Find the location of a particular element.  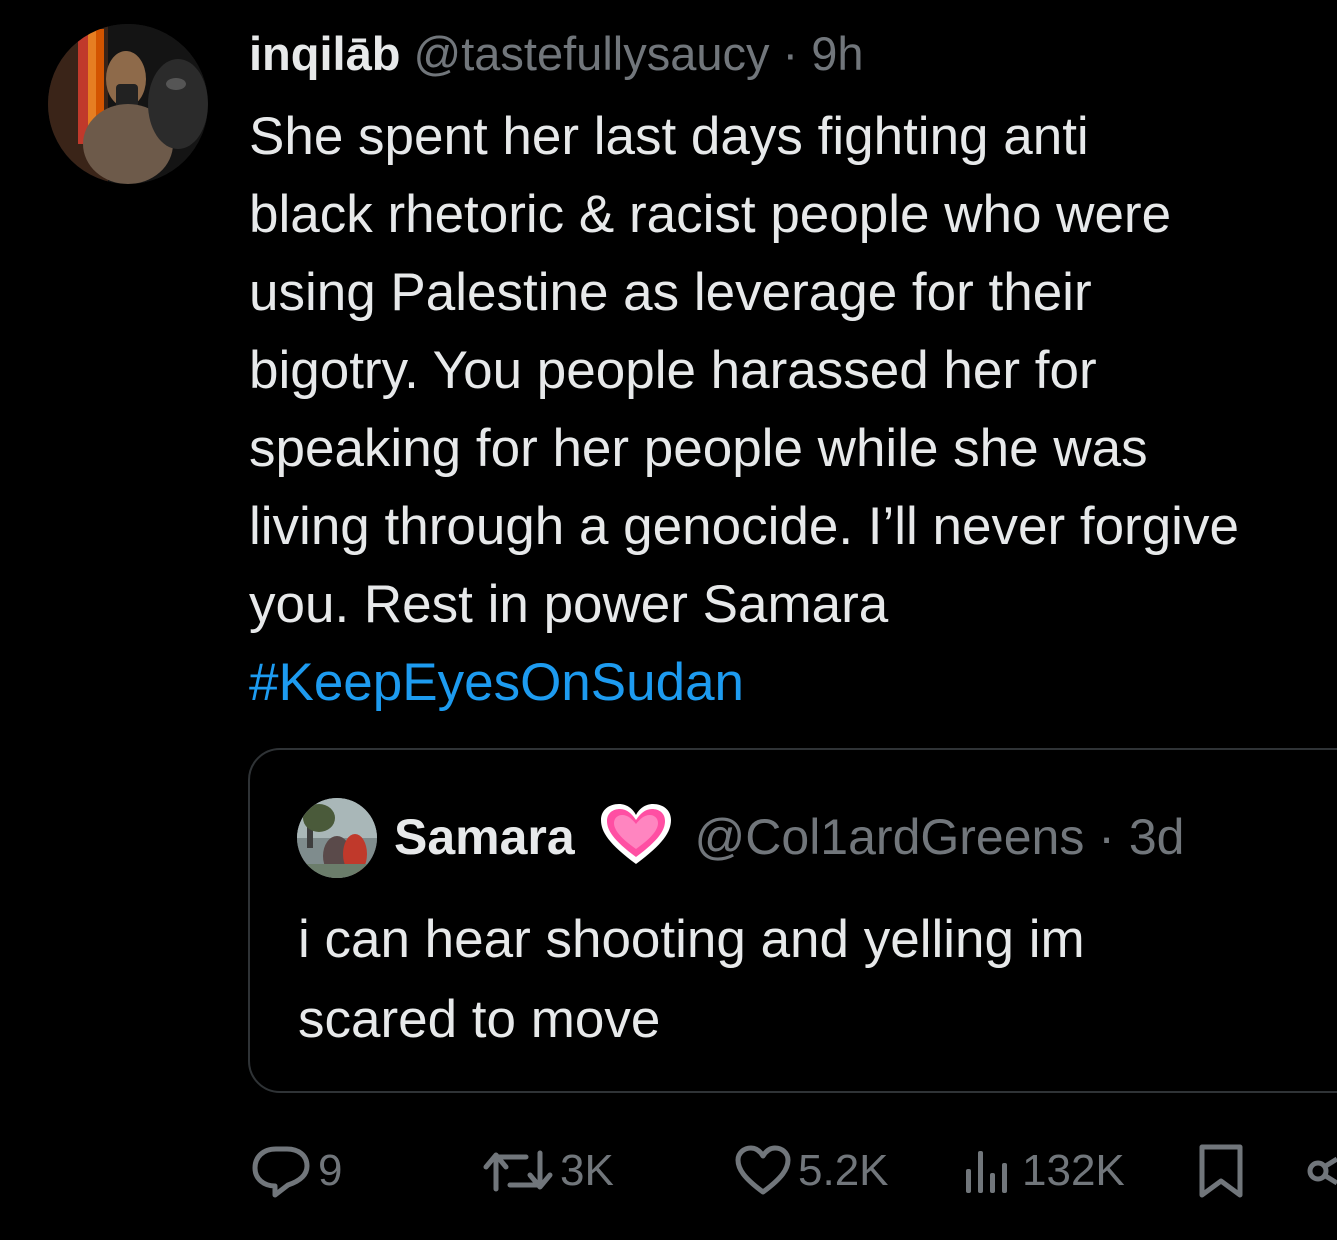

author-handle: @tastefullysaucy is located at coordinates (592, 53).